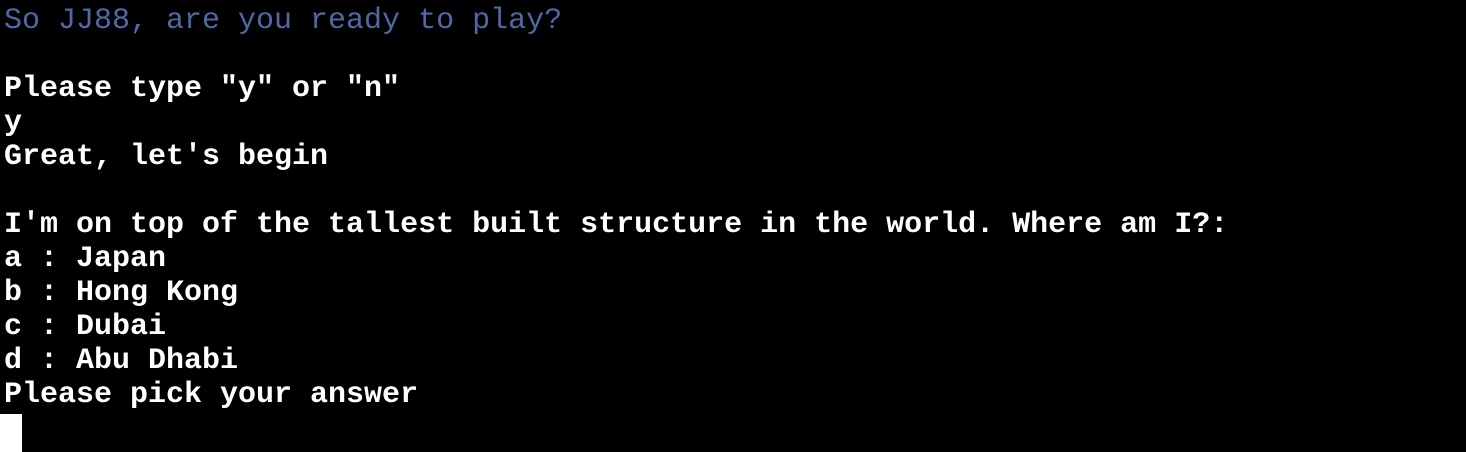 This screenshot has width=1466, height=452. I want to click on answer-prompt: Please pick your answer, so click(211, 395).